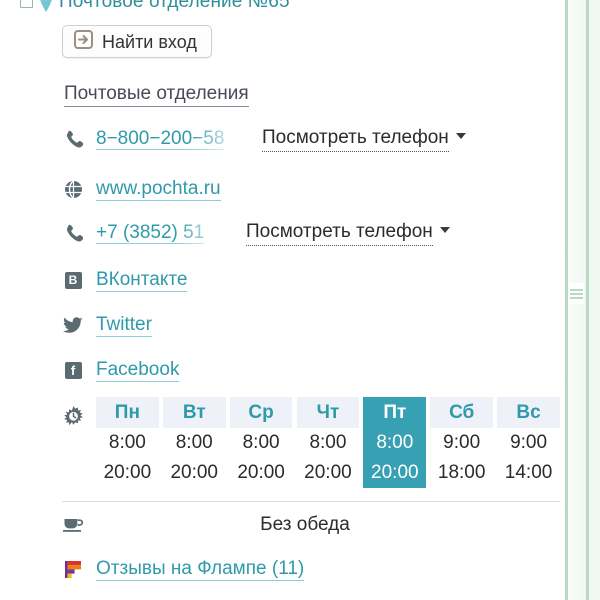 The image size is (600, 600). I want to click on panel-resize-rail, so click(580, 300).